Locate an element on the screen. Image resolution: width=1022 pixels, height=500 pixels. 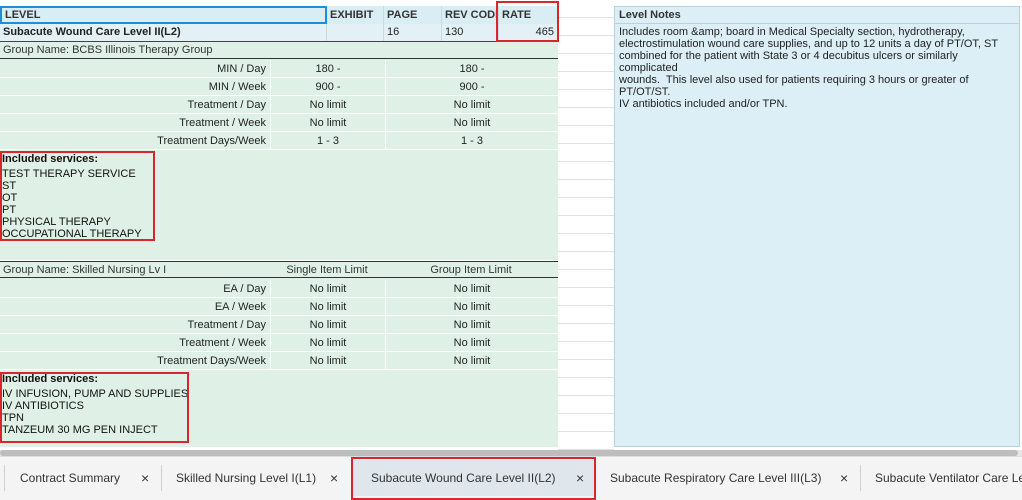
table-row: MIN / Day 180 - 180 - is located at coordinates (279, 69).